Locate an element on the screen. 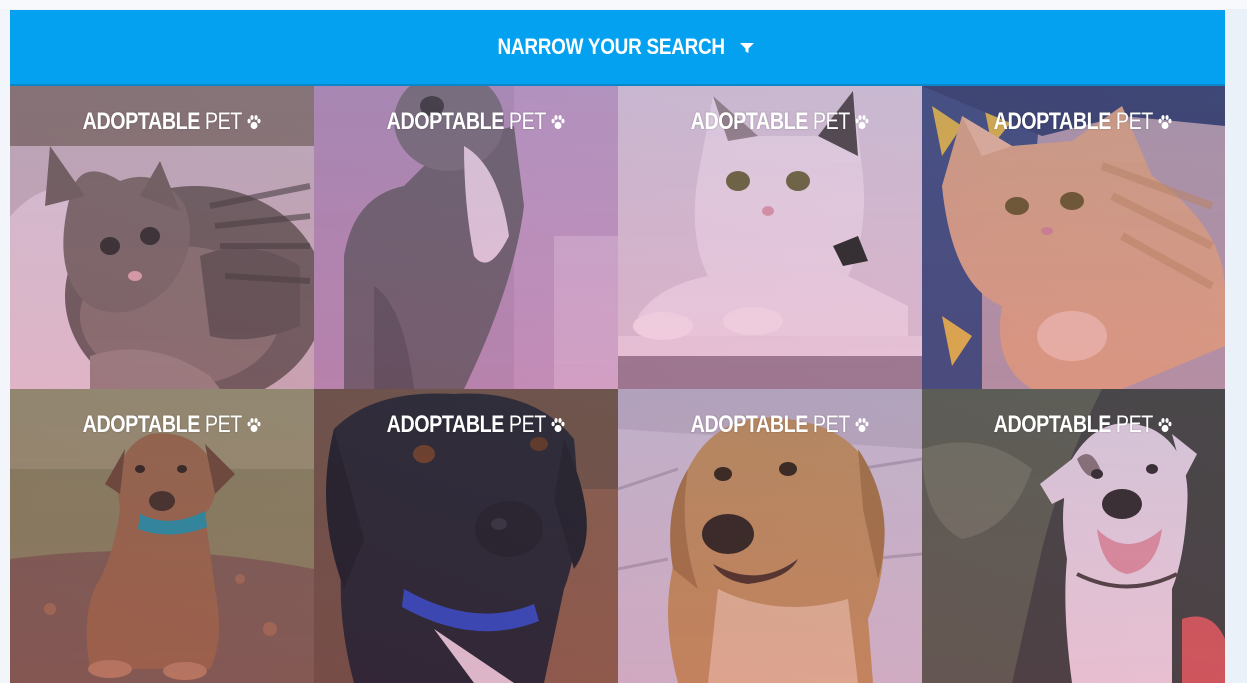 The height and width of the screenshot is (683, 1247). top-strip is located at coordinates (623, 4).